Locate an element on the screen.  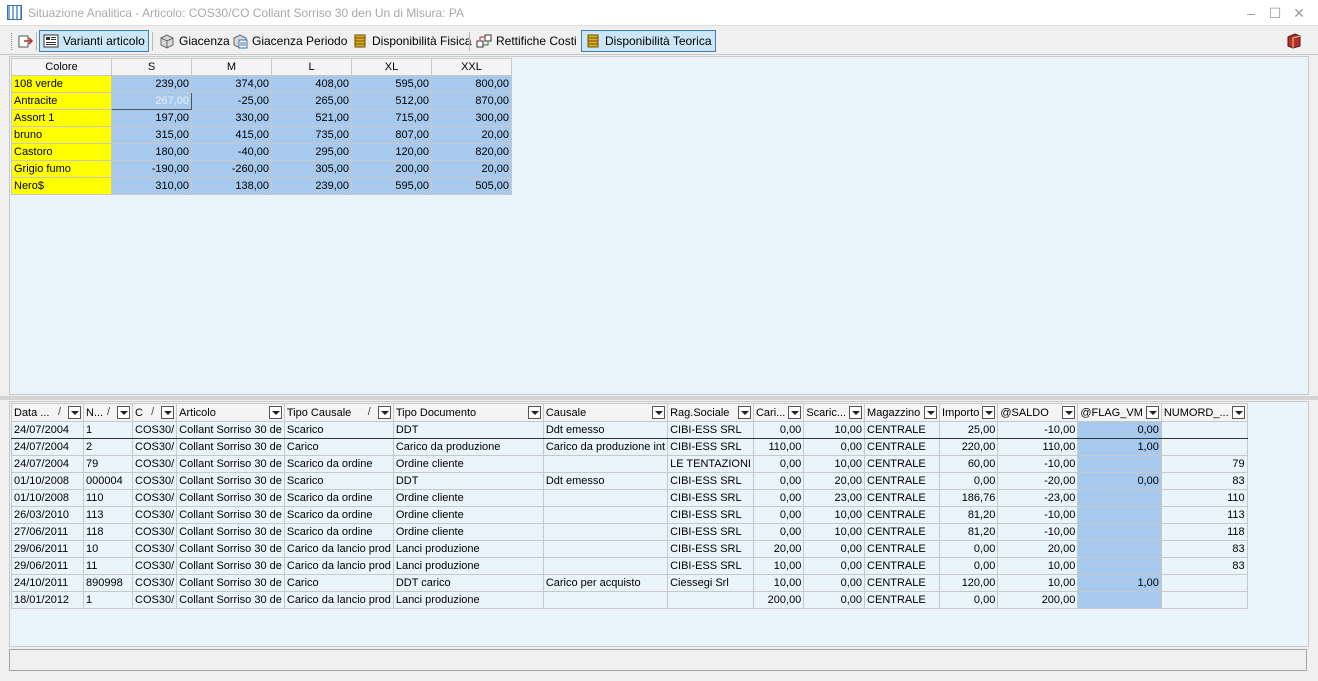
pivot-header-xxl: XXL is located at coordinates (471, 67).